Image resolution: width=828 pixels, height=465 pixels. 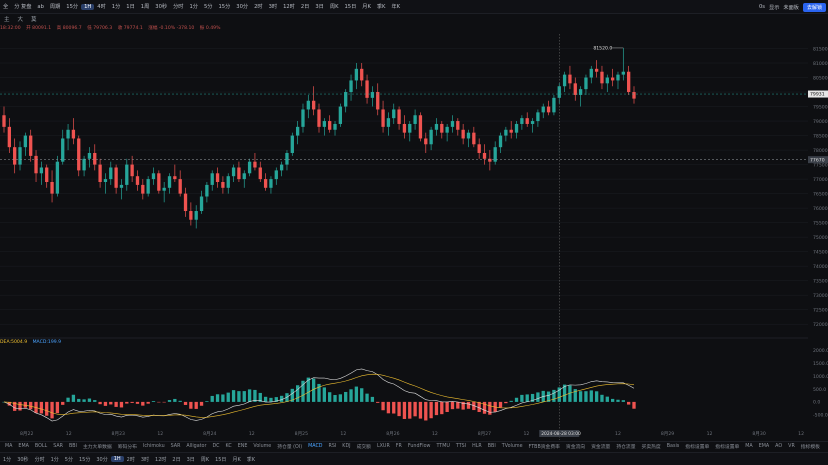 I want to click on indicator-tab-6: 筹码分布, so click(x=127, y=446).